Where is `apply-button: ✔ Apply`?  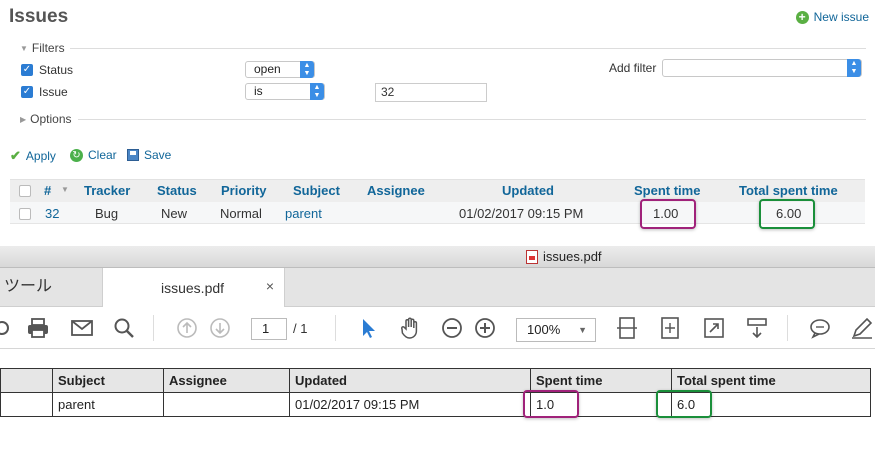 apply-button: ✔ Apply is located at coordinates (33, 156).